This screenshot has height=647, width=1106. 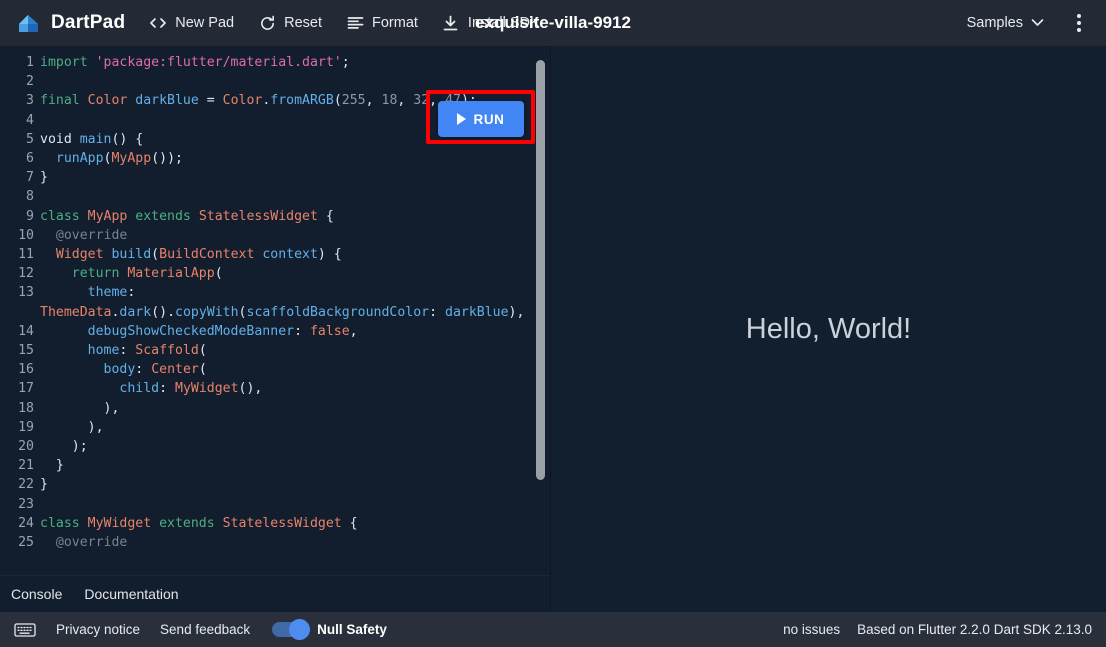 What do you see at coordinates (131, 159) in the screenshot?
I see `code-token: MyApp` at bounding box center [131, 159].